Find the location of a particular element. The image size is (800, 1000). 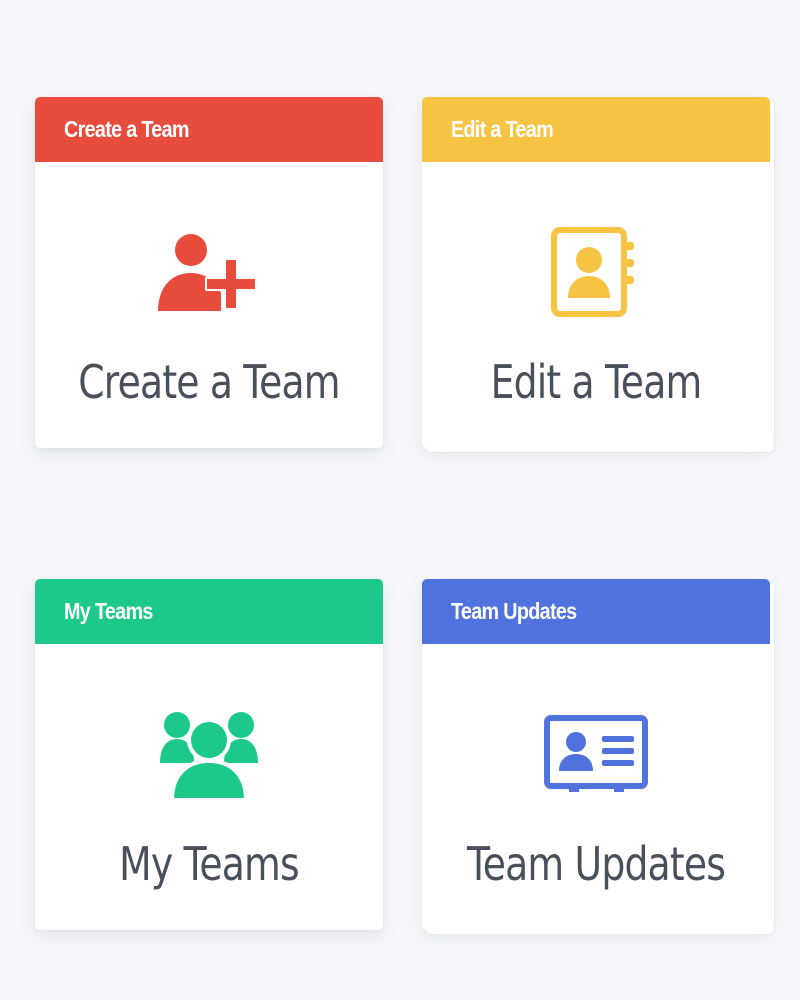

card-title: Team Updates is located at coordinates (596, 864).